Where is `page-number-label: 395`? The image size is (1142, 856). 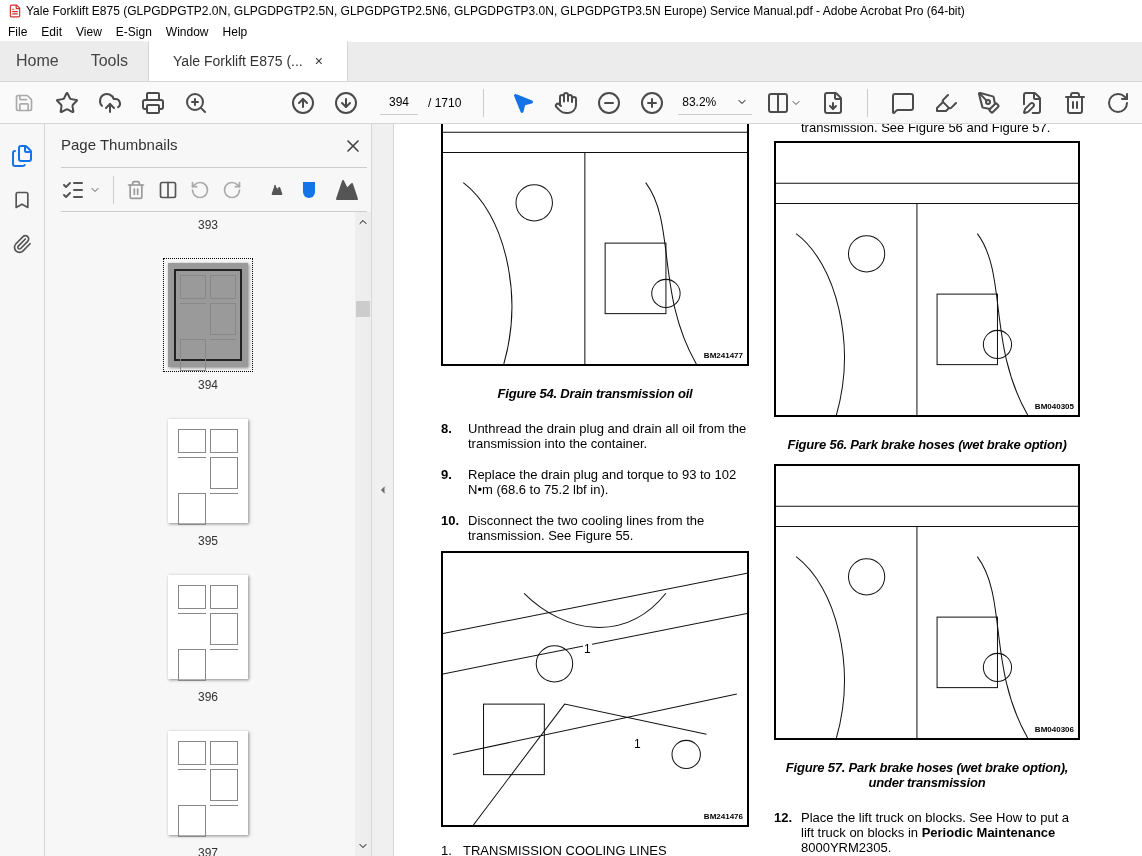 page-number-label: 395 is located at coordinates (208, 541).